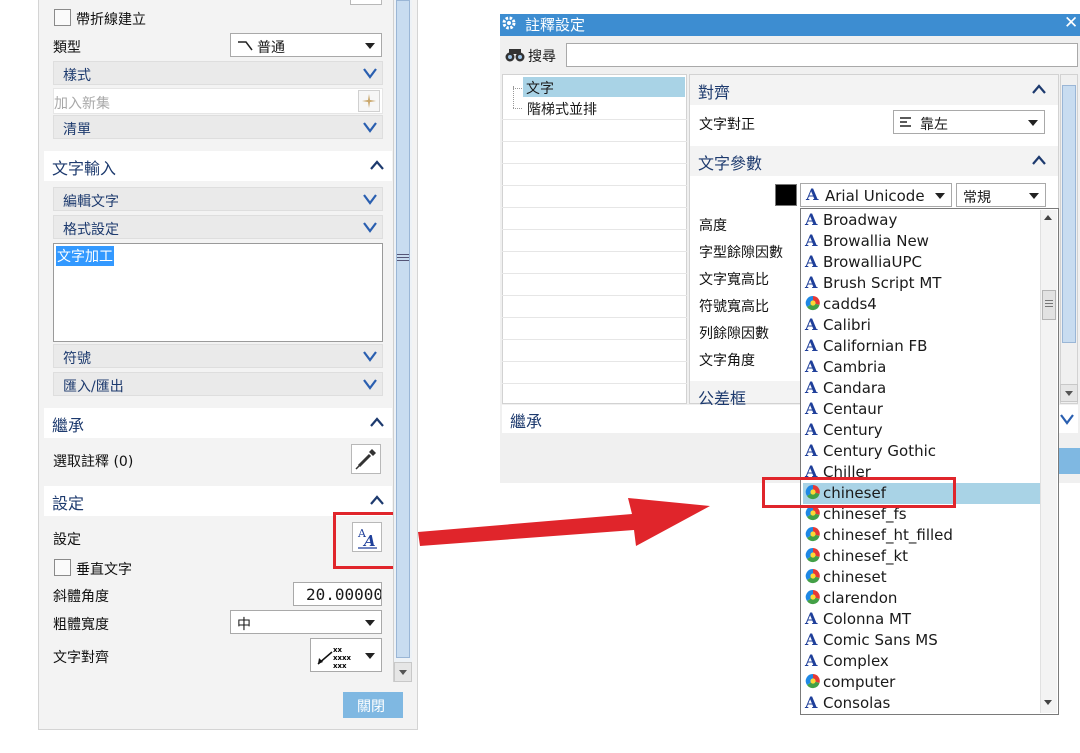 This screenshot has width=1080, height=753. What do you see at coordinates (306, 622) in the screenshot?
I see `bold-width-dropdown: 中` at bounding box center [306, 622].